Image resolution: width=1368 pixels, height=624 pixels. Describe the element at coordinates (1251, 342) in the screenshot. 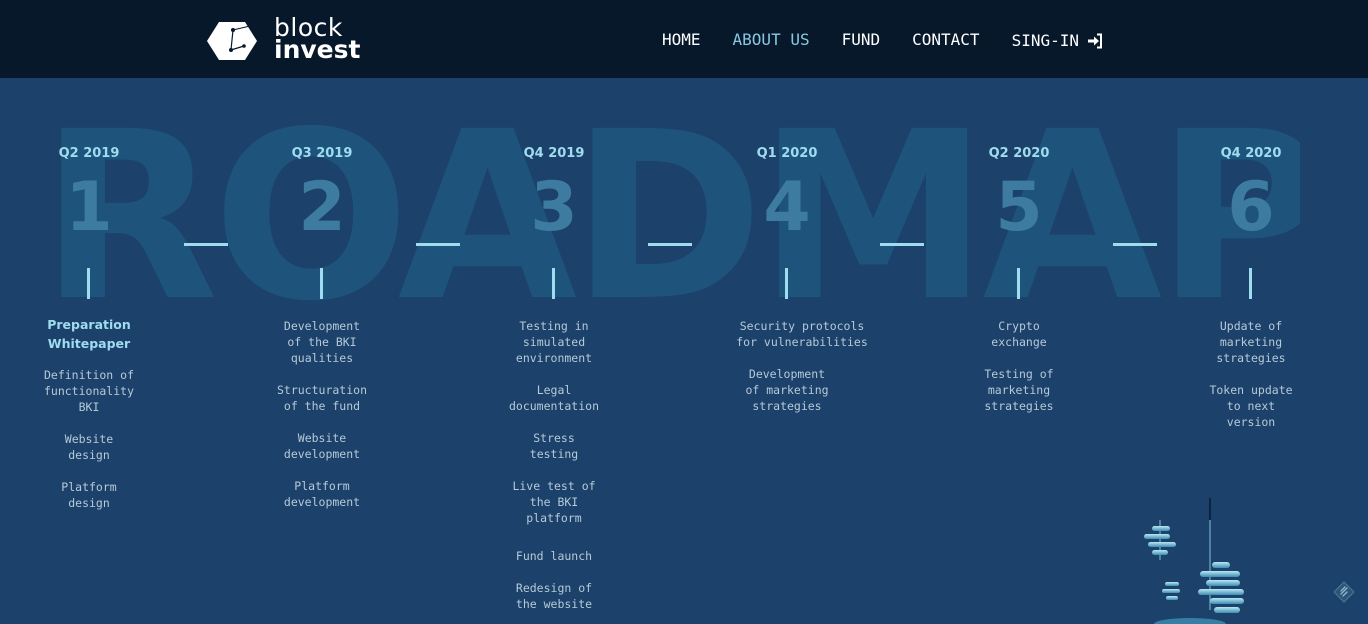

I see `milestone-item: Update of marketing strategies` at that location.